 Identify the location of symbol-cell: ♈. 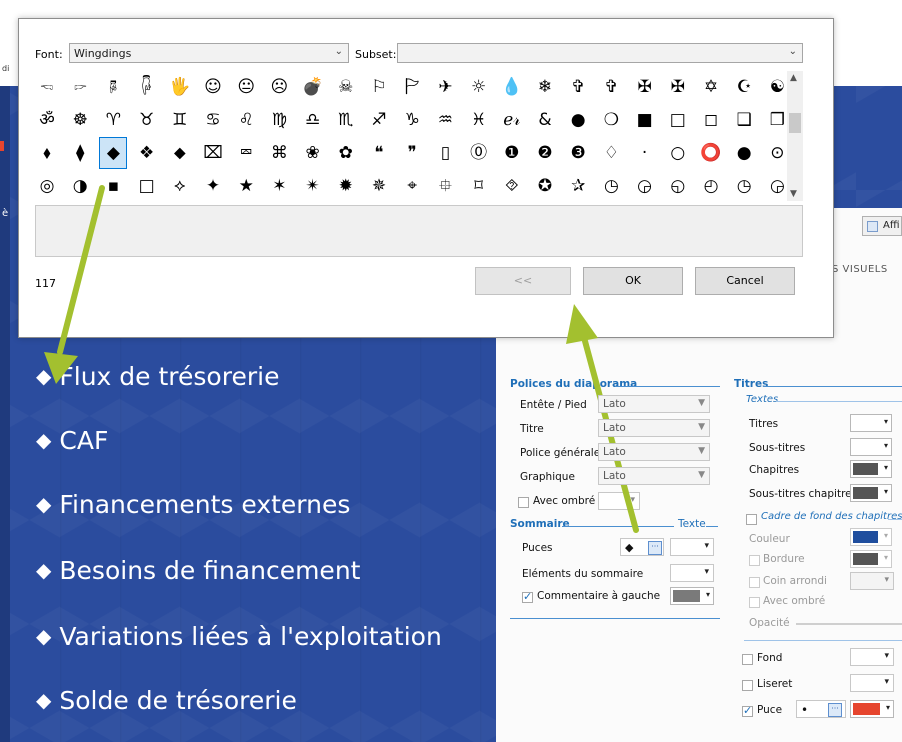
(113, 120).